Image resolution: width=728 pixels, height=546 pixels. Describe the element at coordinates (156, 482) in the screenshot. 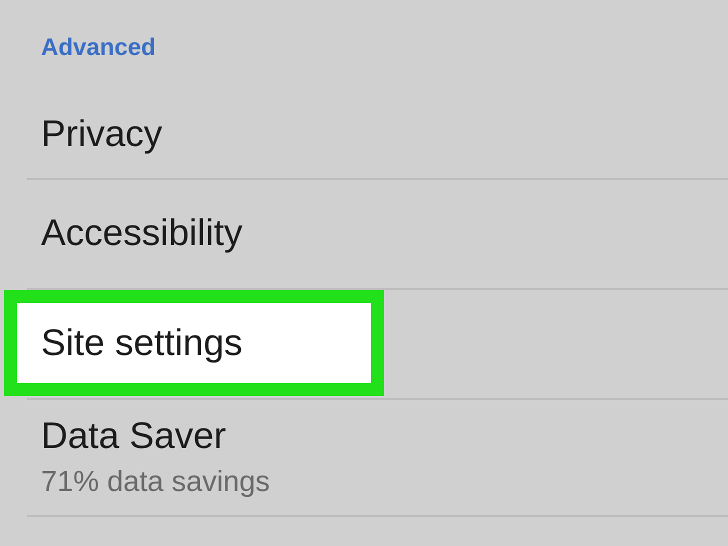

I see `item-subtitle: 71% data savings` at that location.